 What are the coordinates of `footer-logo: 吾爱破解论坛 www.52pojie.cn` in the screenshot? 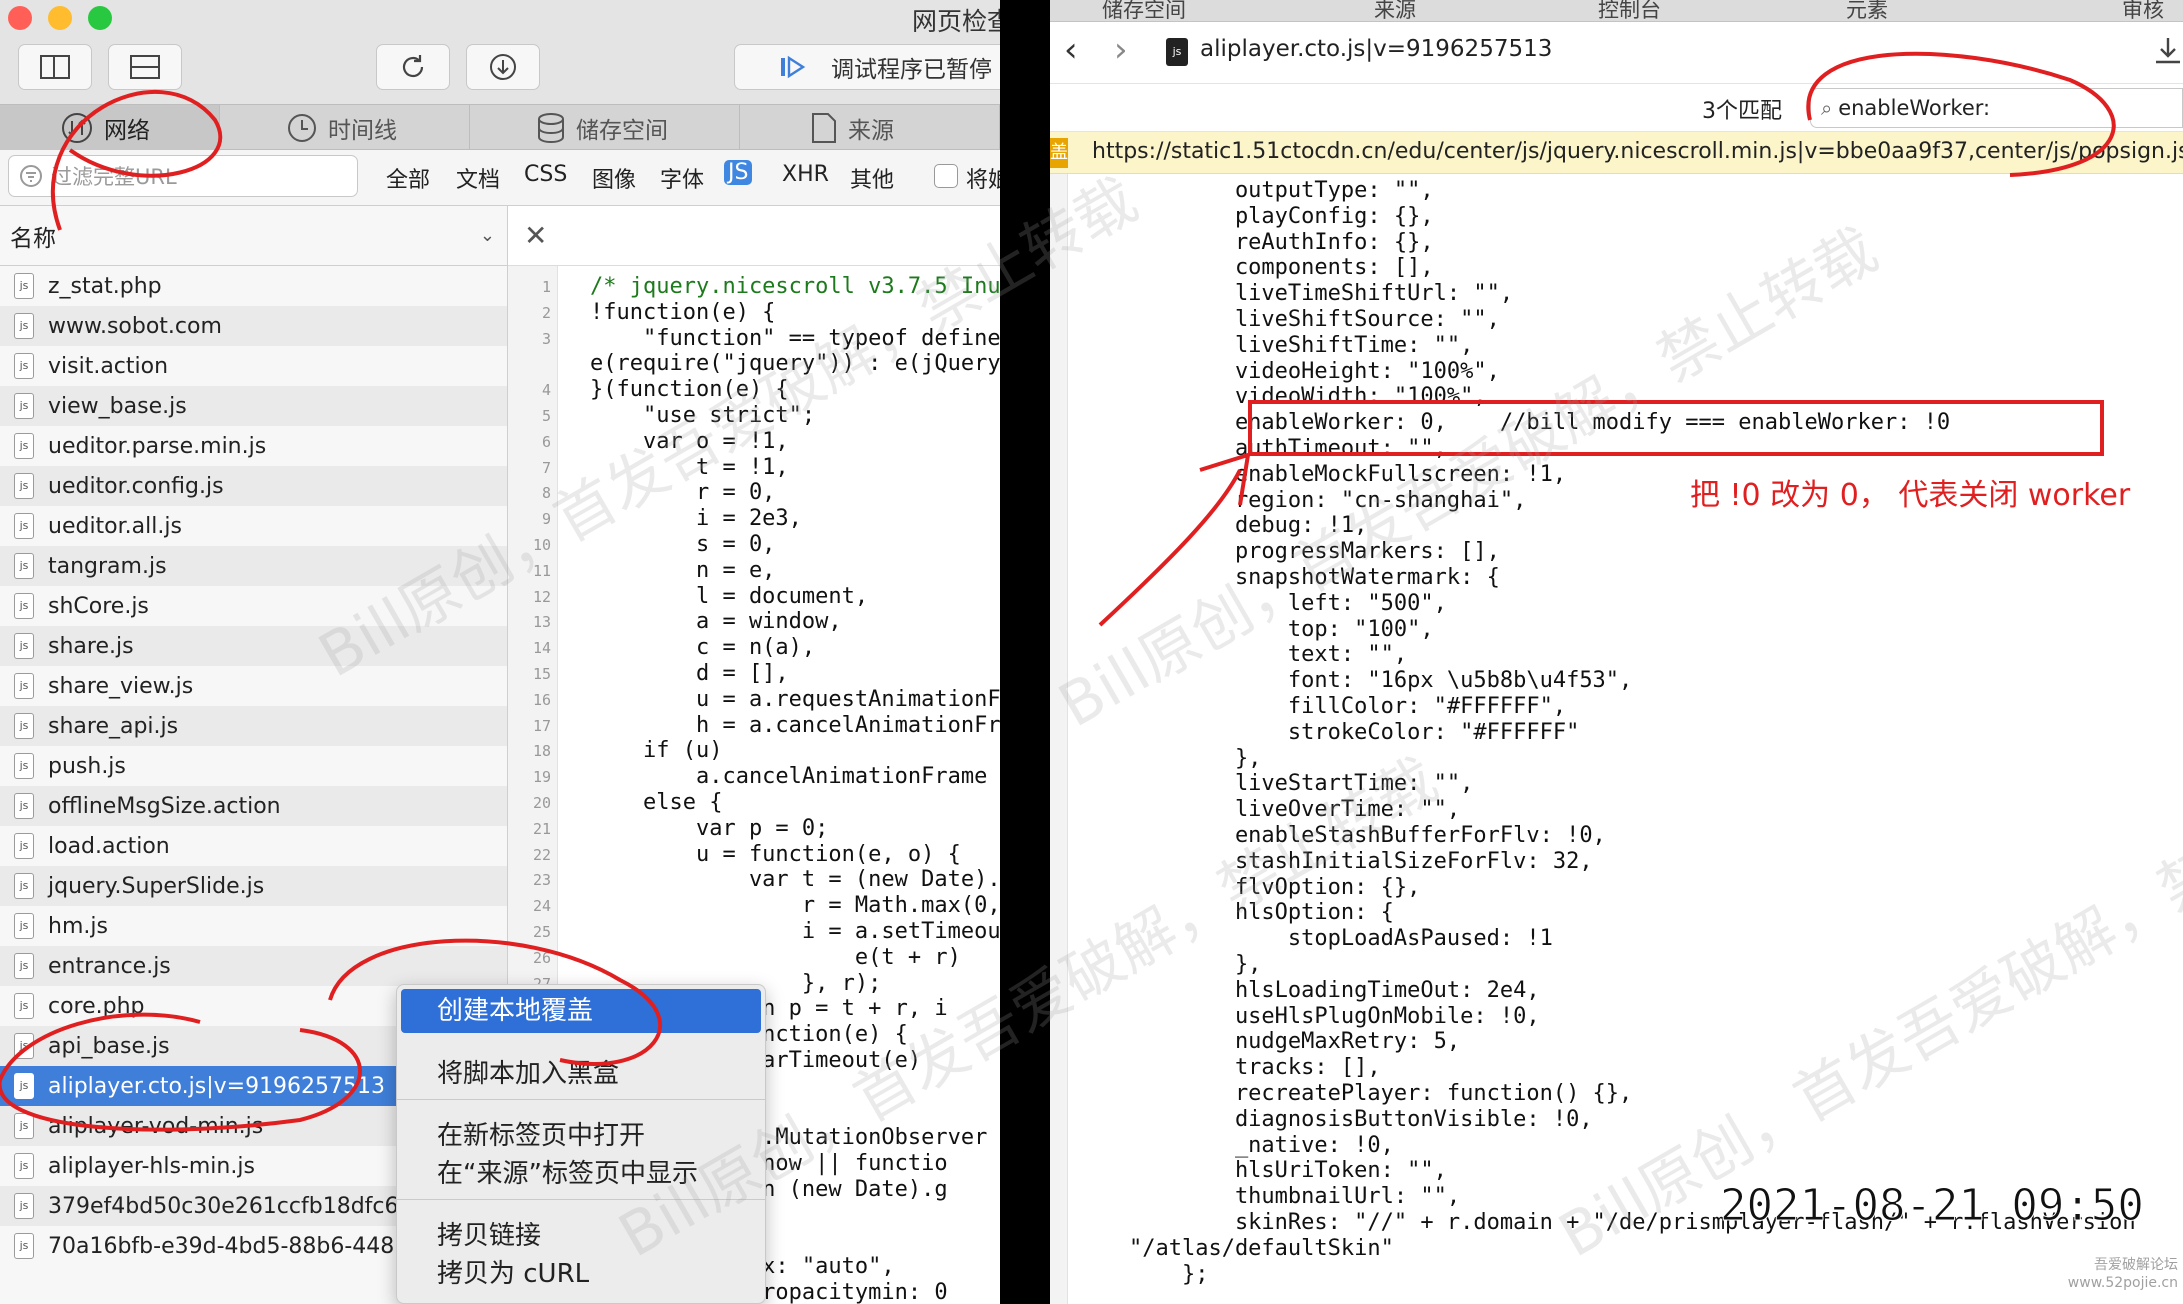 It's located at (2122, 1274).